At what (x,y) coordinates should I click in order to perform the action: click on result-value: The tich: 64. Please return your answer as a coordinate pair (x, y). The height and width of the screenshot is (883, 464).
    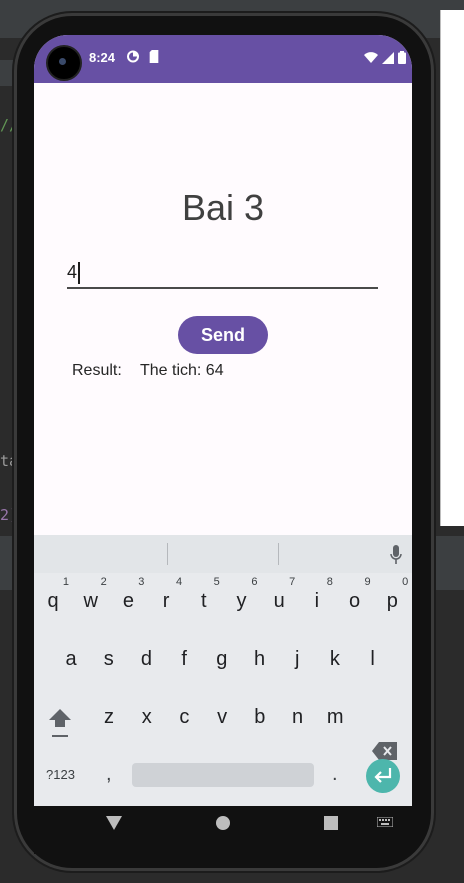
    Looking at the image, I should click on (182, 370).